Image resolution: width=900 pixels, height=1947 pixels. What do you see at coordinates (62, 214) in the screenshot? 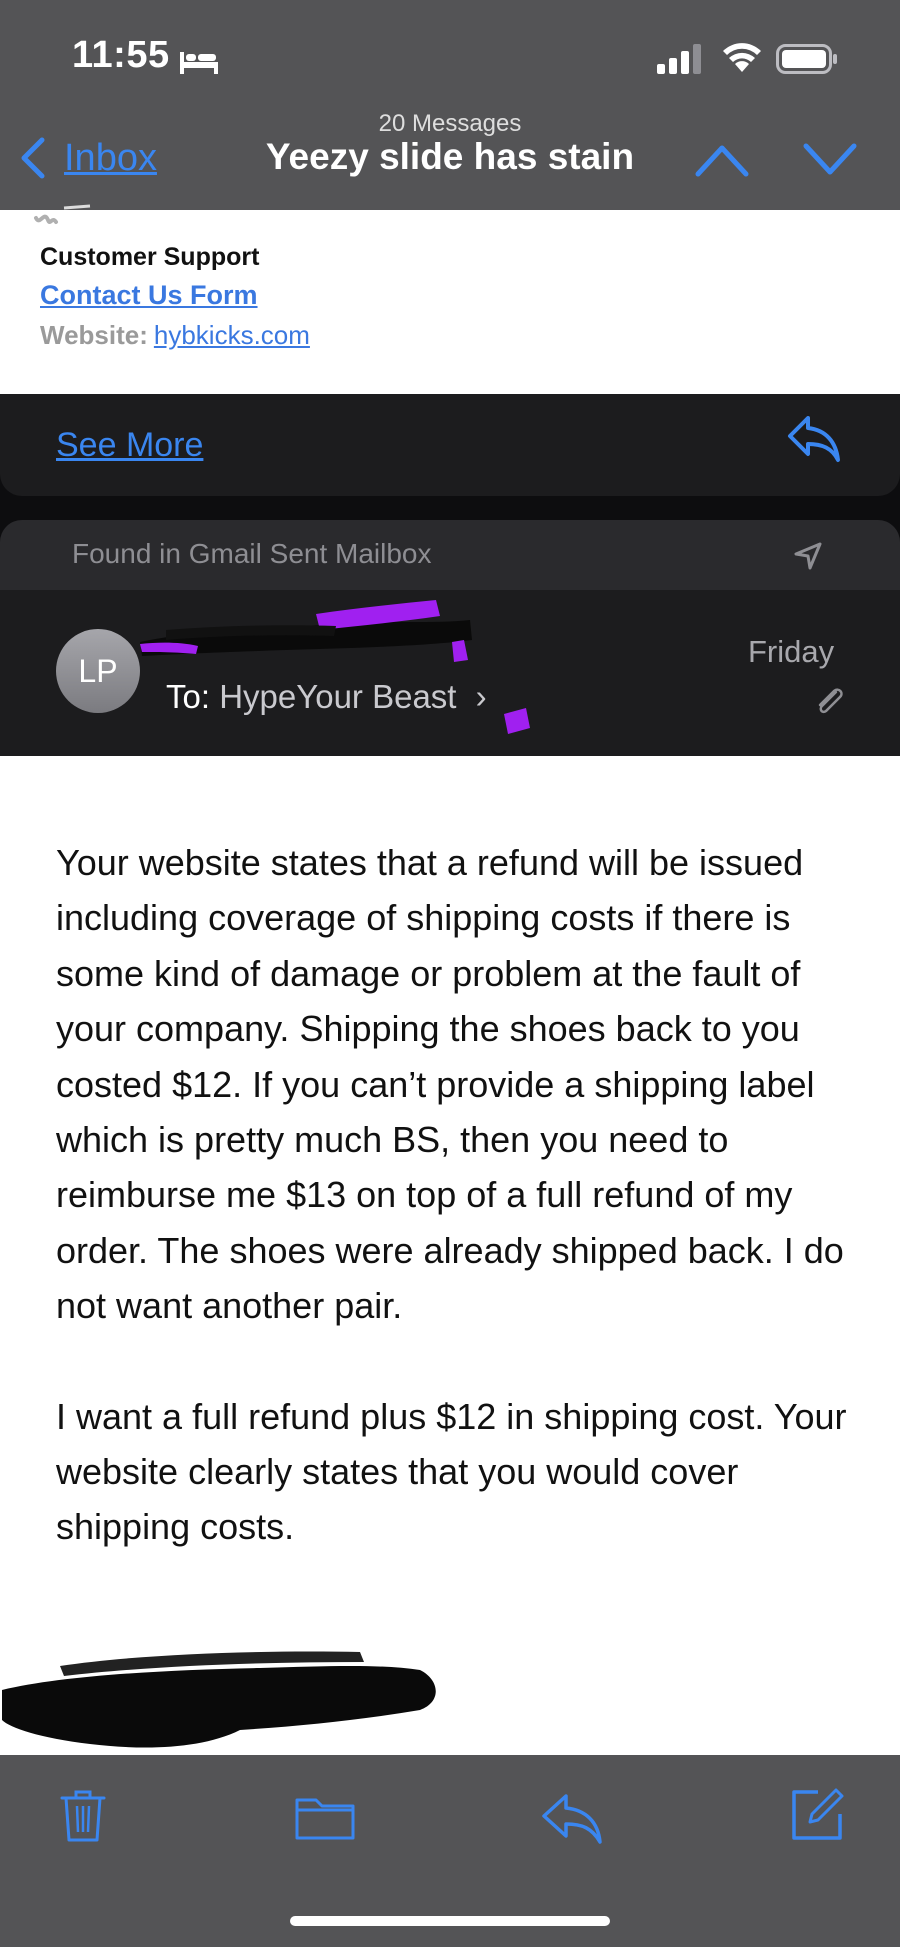
I see `signature-image` at bounding box center [62, 214].